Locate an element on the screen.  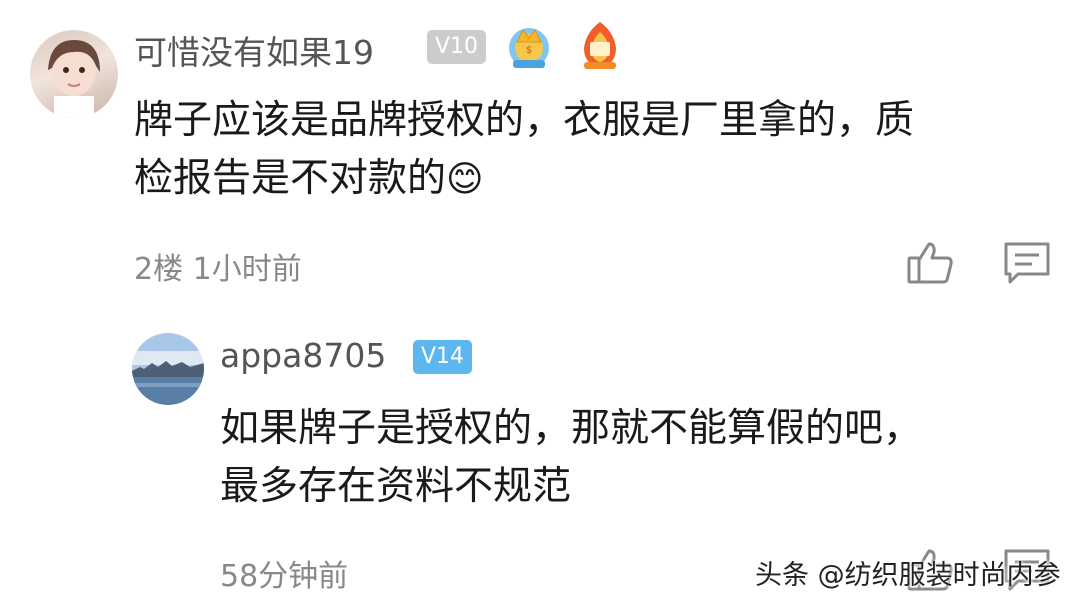
level-badge: V10 is located at coordinates (457, 47).